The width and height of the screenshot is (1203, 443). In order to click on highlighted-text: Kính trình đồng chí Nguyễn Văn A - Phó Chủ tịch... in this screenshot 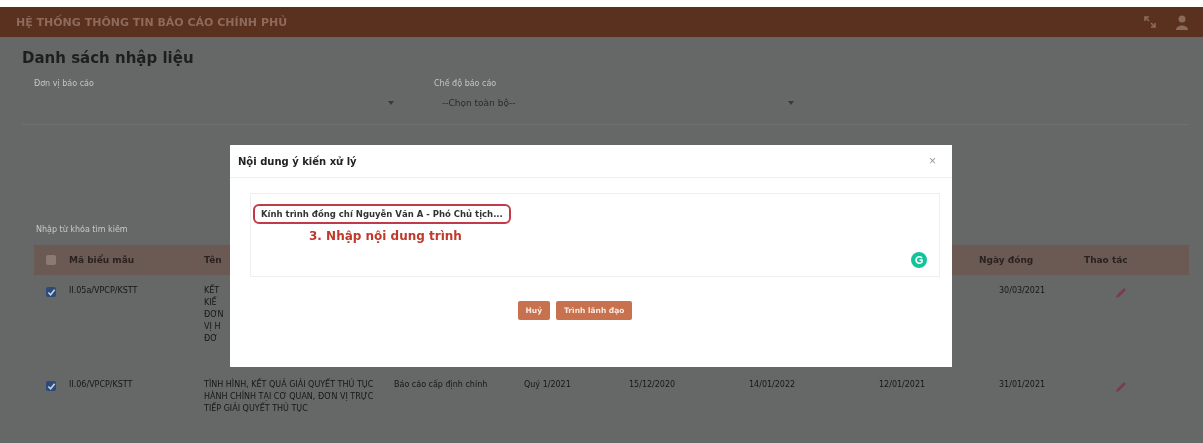, I will do `click(382, 214)`.